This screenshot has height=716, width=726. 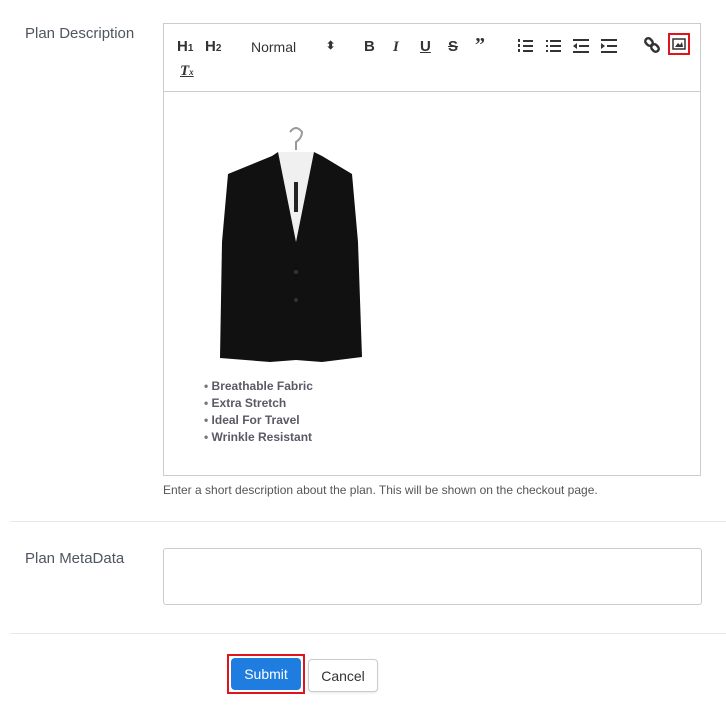 I want to click on bold-icon: B, so click(x=369, y=47).